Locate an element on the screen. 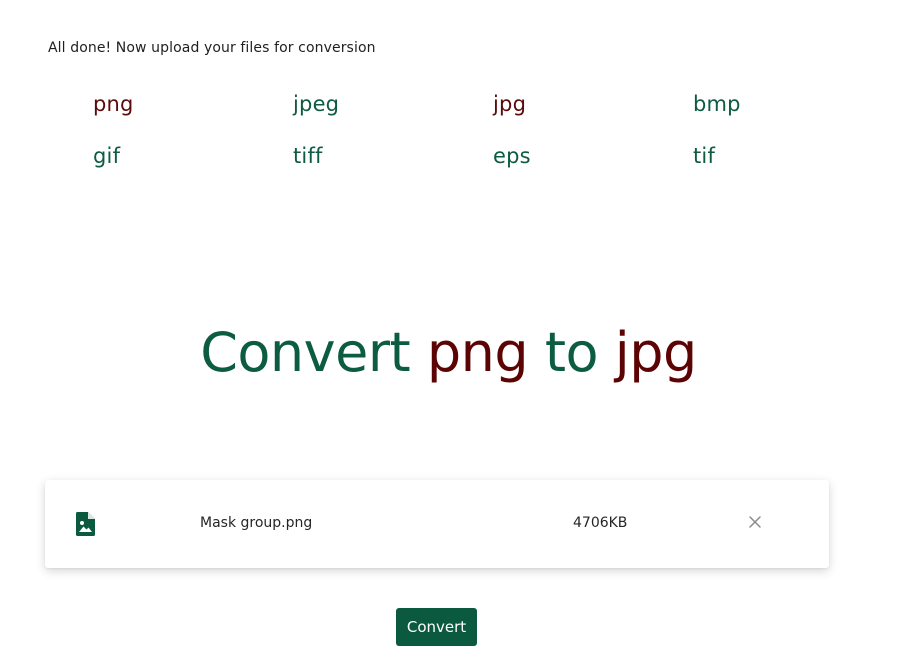 This screenshot has width=897, height=670. format-list: png jpeg jpg bmp gif tiff eps tif is located at coordinates (473, 140).